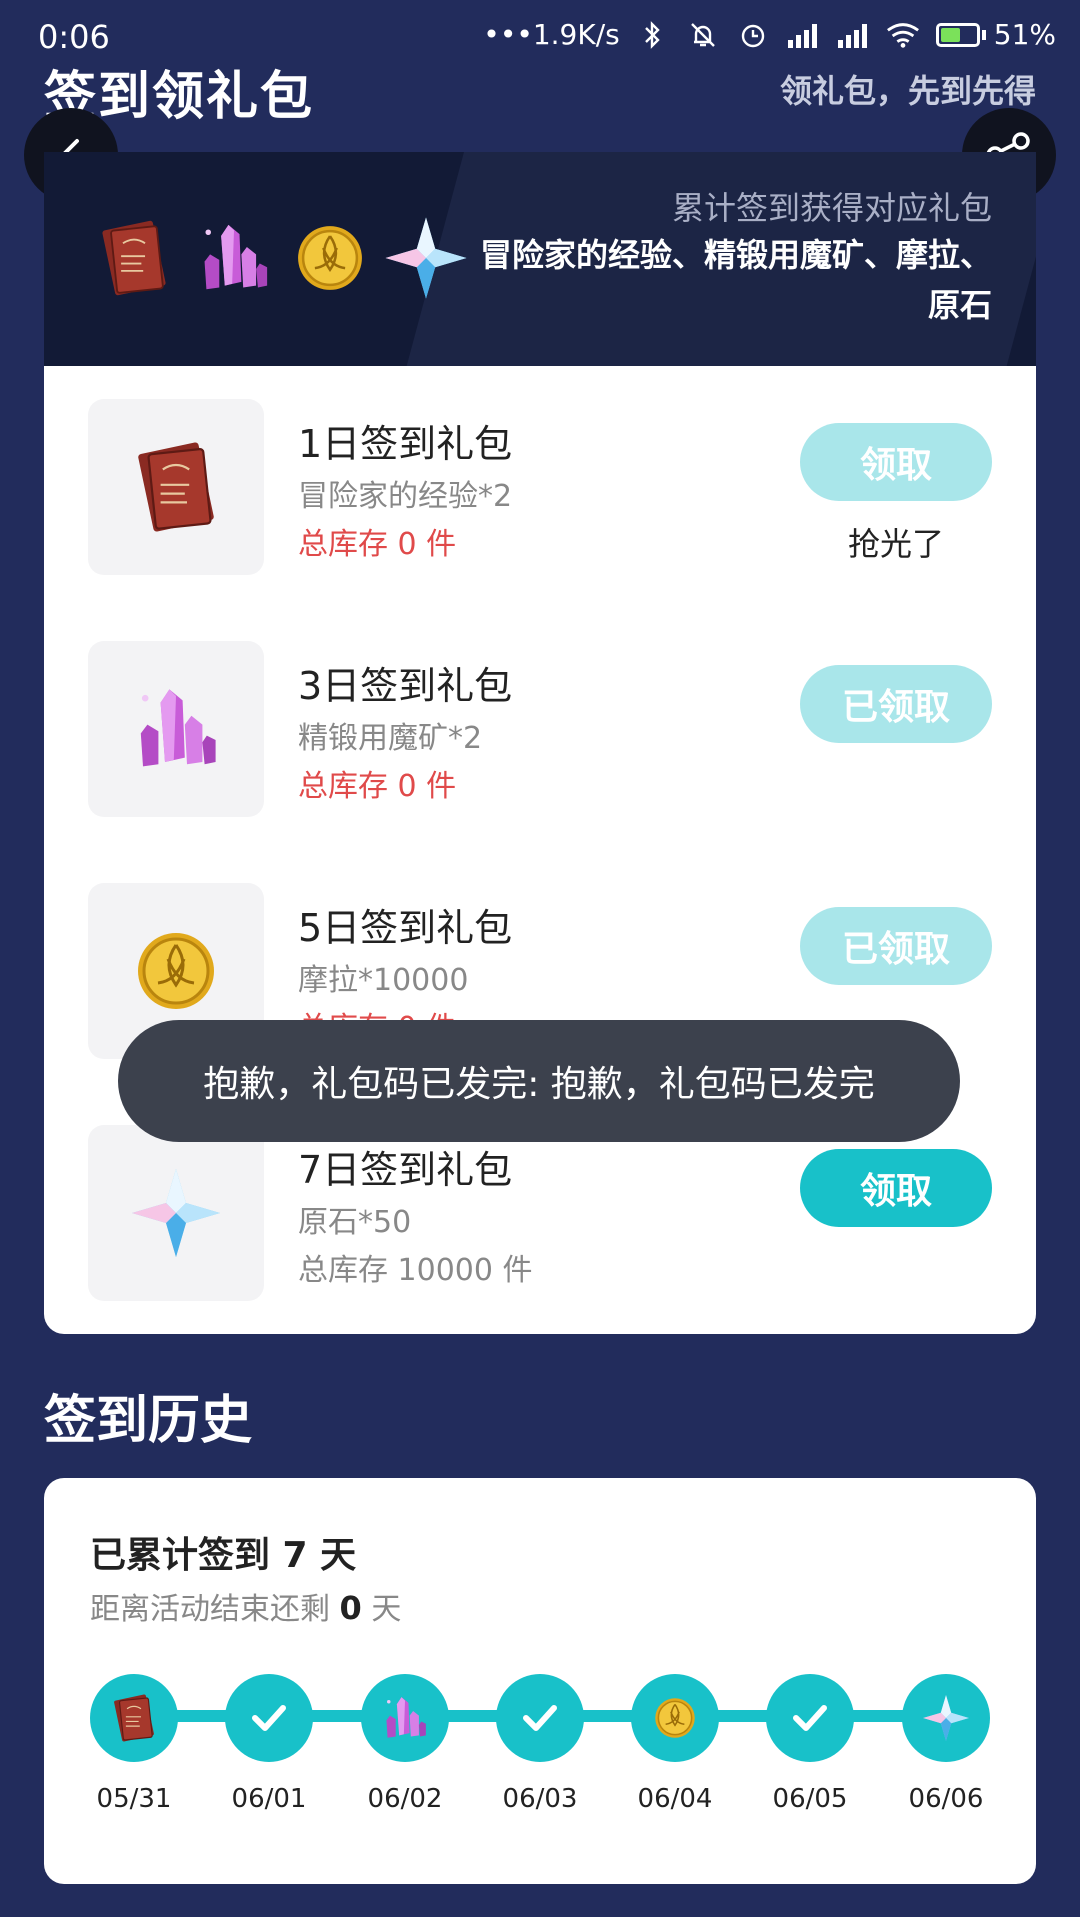  Describe the element at coordinates (383, 980) in the screenshot. I see `gift-content: 摩拉*10000` at that location.